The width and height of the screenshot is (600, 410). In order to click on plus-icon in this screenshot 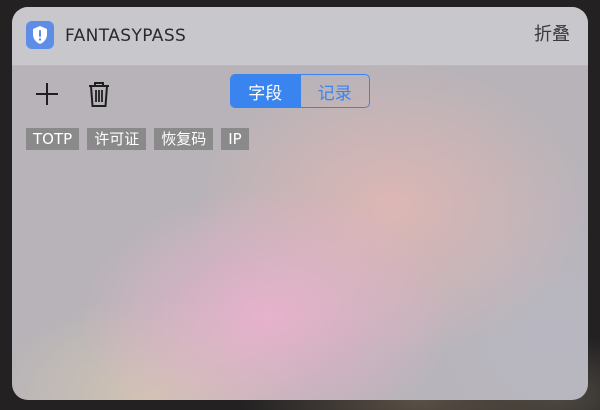, I will do `click(47, 94)`.